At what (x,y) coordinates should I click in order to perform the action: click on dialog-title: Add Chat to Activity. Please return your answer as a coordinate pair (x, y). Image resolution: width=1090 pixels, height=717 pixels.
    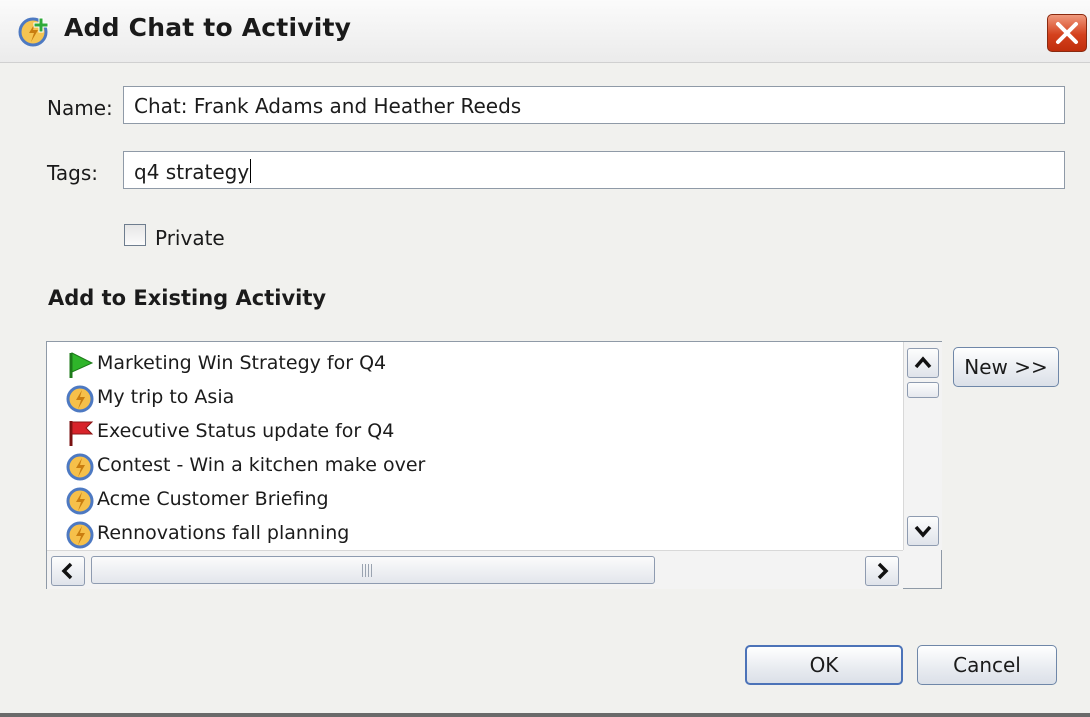
    Looking at the image, I should click on (208, 27).